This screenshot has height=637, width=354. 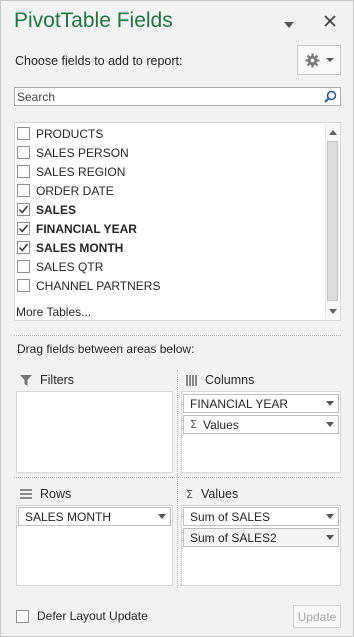 I want to click on field-item-sales-month: SALES MONTH, so click(x=69, y=247).